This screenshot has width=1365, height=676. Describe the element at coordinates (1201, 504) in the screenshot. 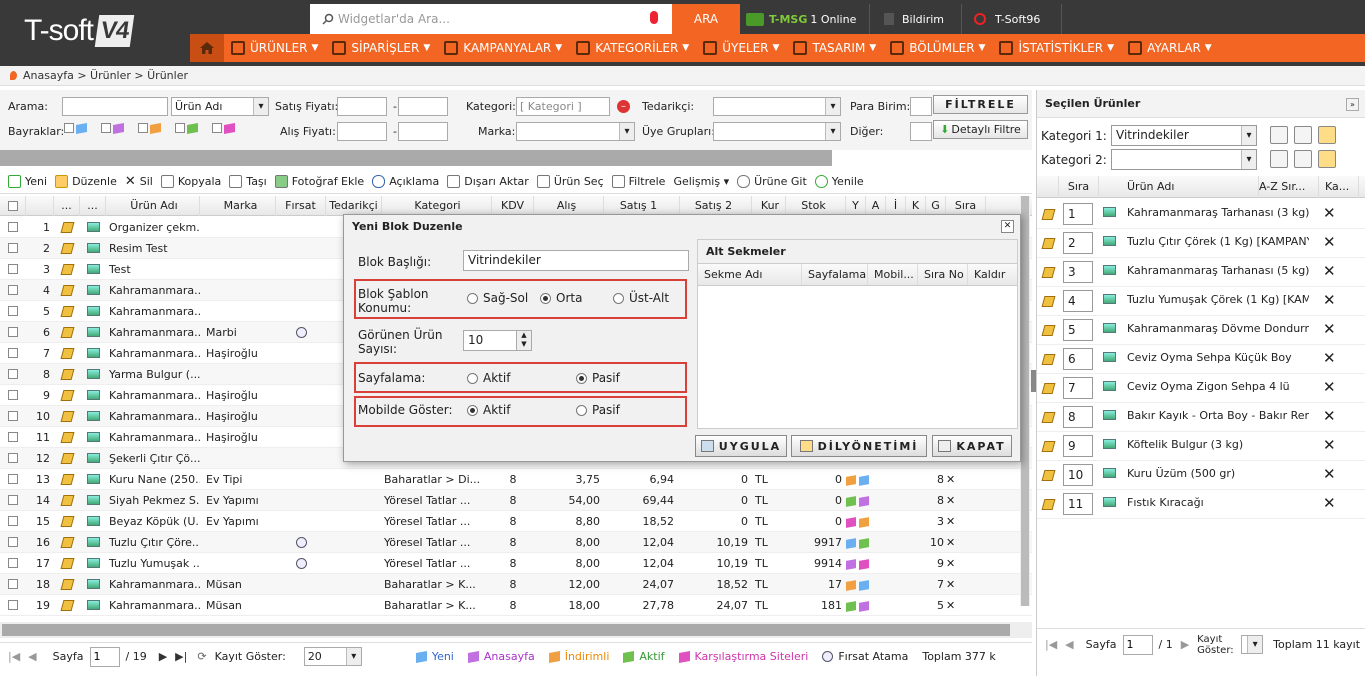

I see `selected-item-row: 11 Fıstık Kıracağı ✕` at that location.